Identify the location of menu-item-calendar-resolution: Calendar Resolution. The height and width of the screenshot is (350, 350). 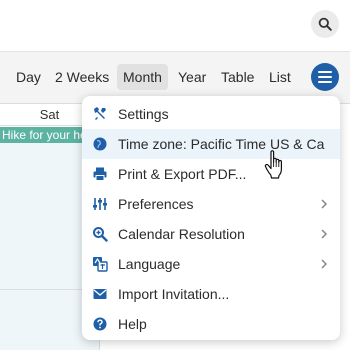
(211, 234).